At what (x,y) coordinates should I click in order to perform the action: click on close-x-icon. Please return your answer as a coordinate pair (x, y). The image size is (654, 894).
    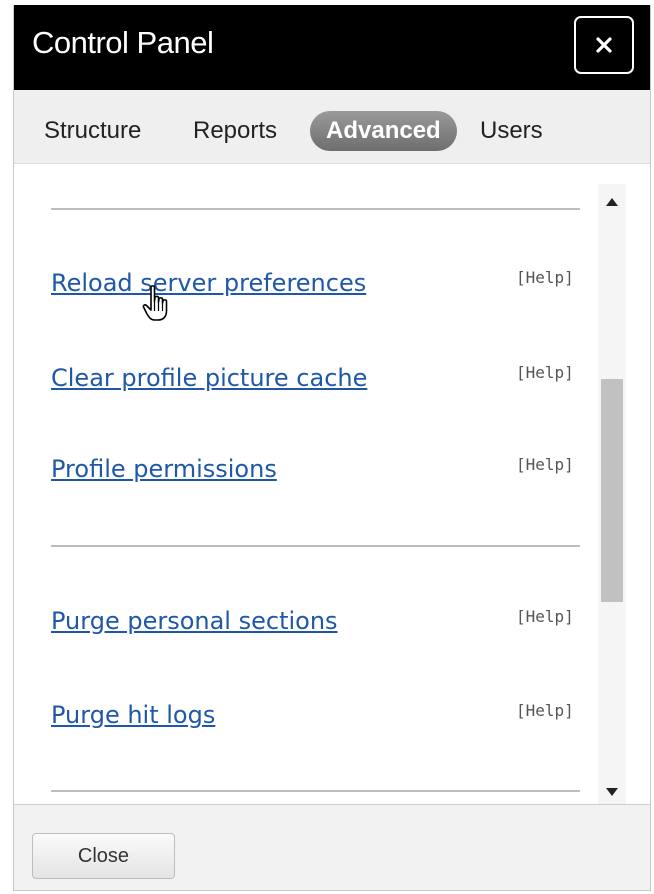
    Looking at the image, I should click on (604, 45).